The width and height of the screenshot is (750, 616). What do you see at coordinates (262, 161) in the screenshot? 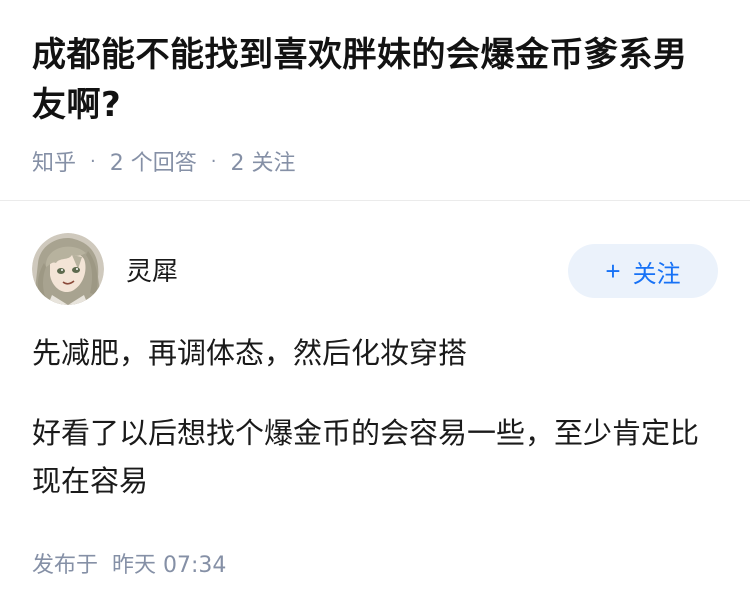
I see `followers-count: 2 关注` at bounding box center [262, 161].